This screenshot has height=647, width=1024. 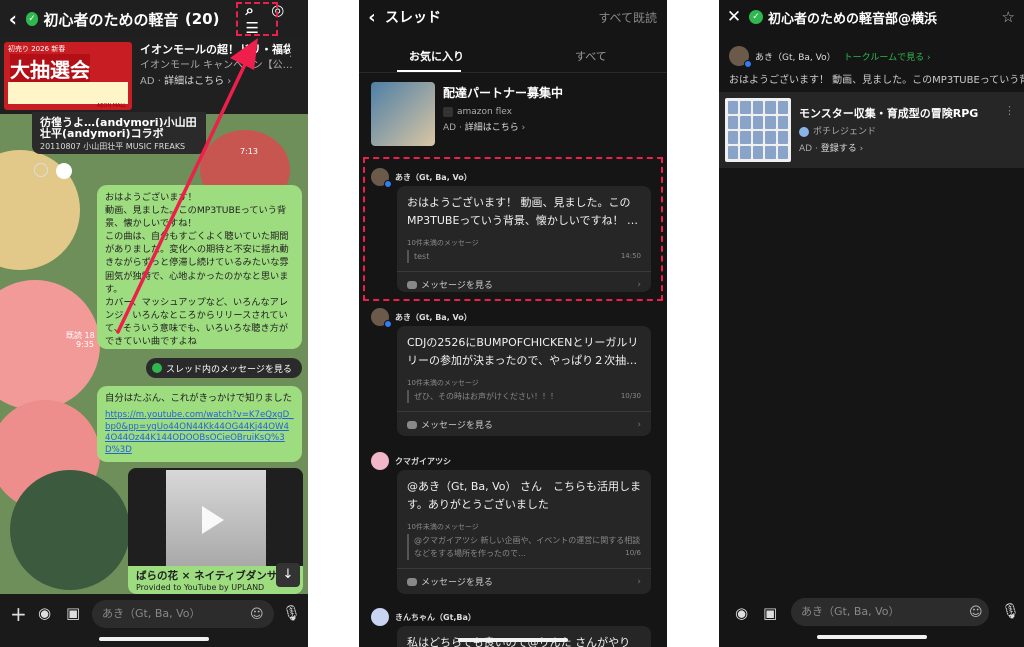 I want to click on tab-favorites: お気に入り, so click(x=436, y=56).